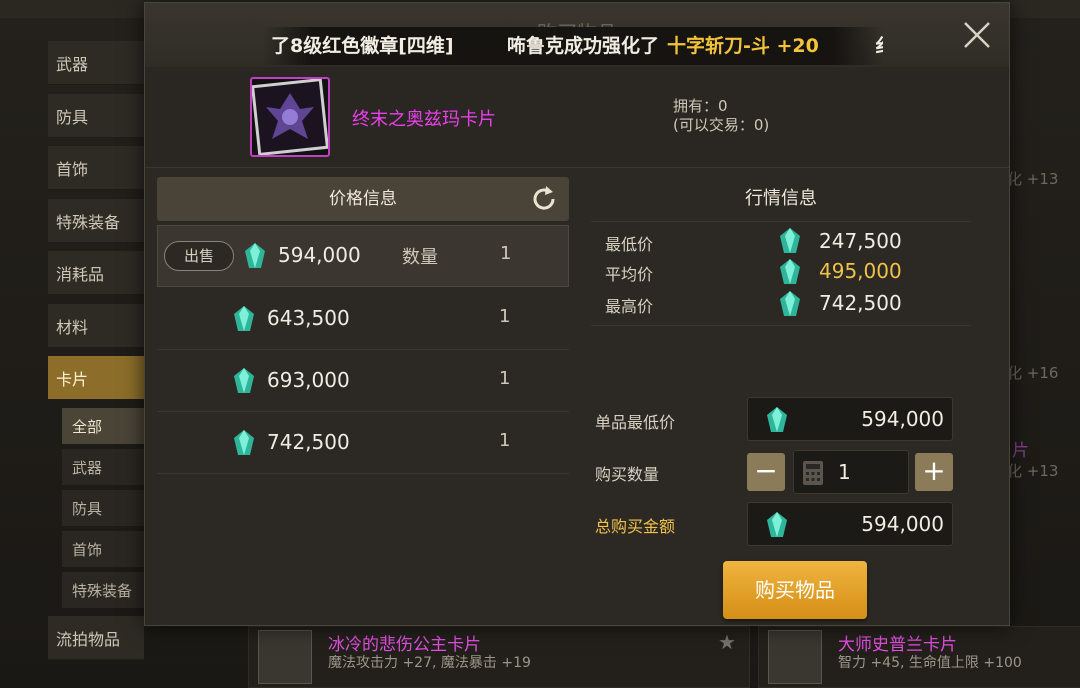 The width and height of the screenshot is (1080, 688). I want to click on subcategory-special-equipment: 特殊装备, so click(103, 590).